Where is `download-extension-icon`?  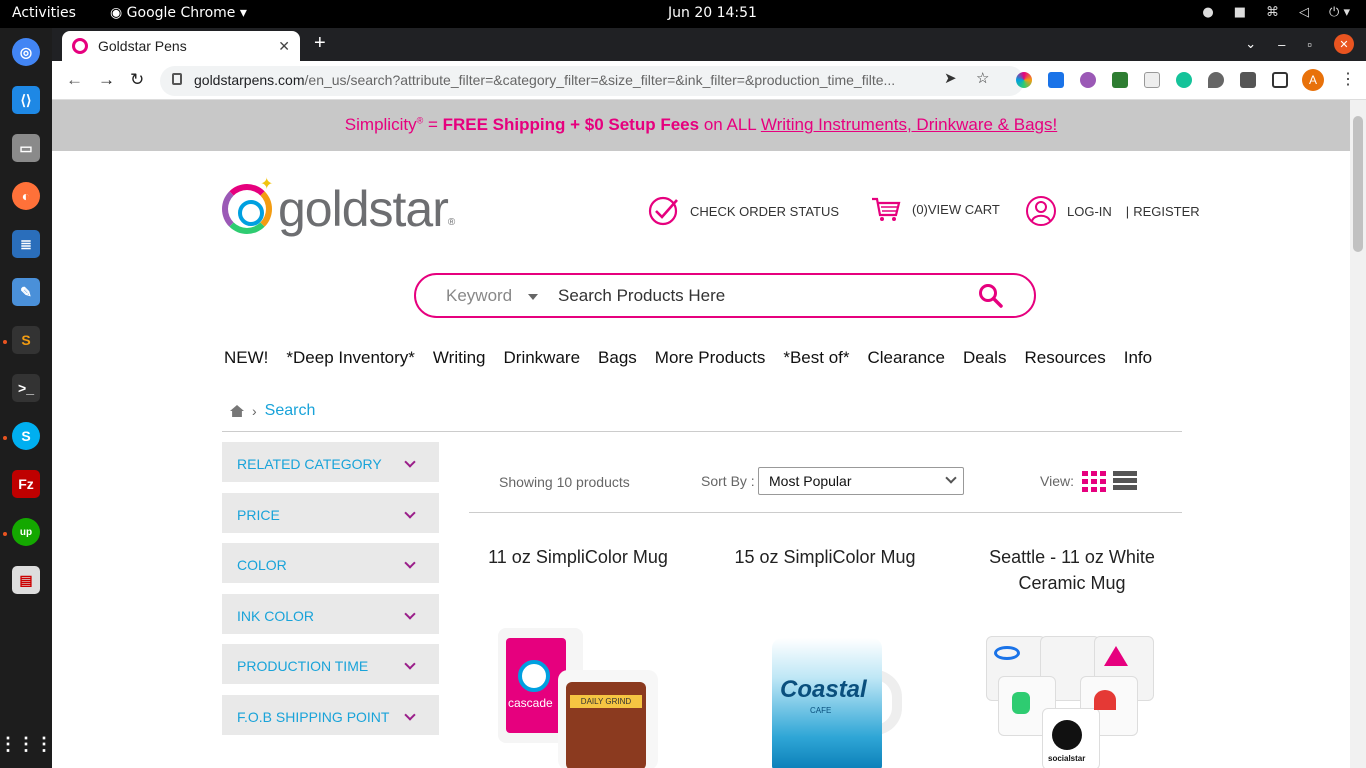
download-extension-icon is located at coordinates (1056, 80).